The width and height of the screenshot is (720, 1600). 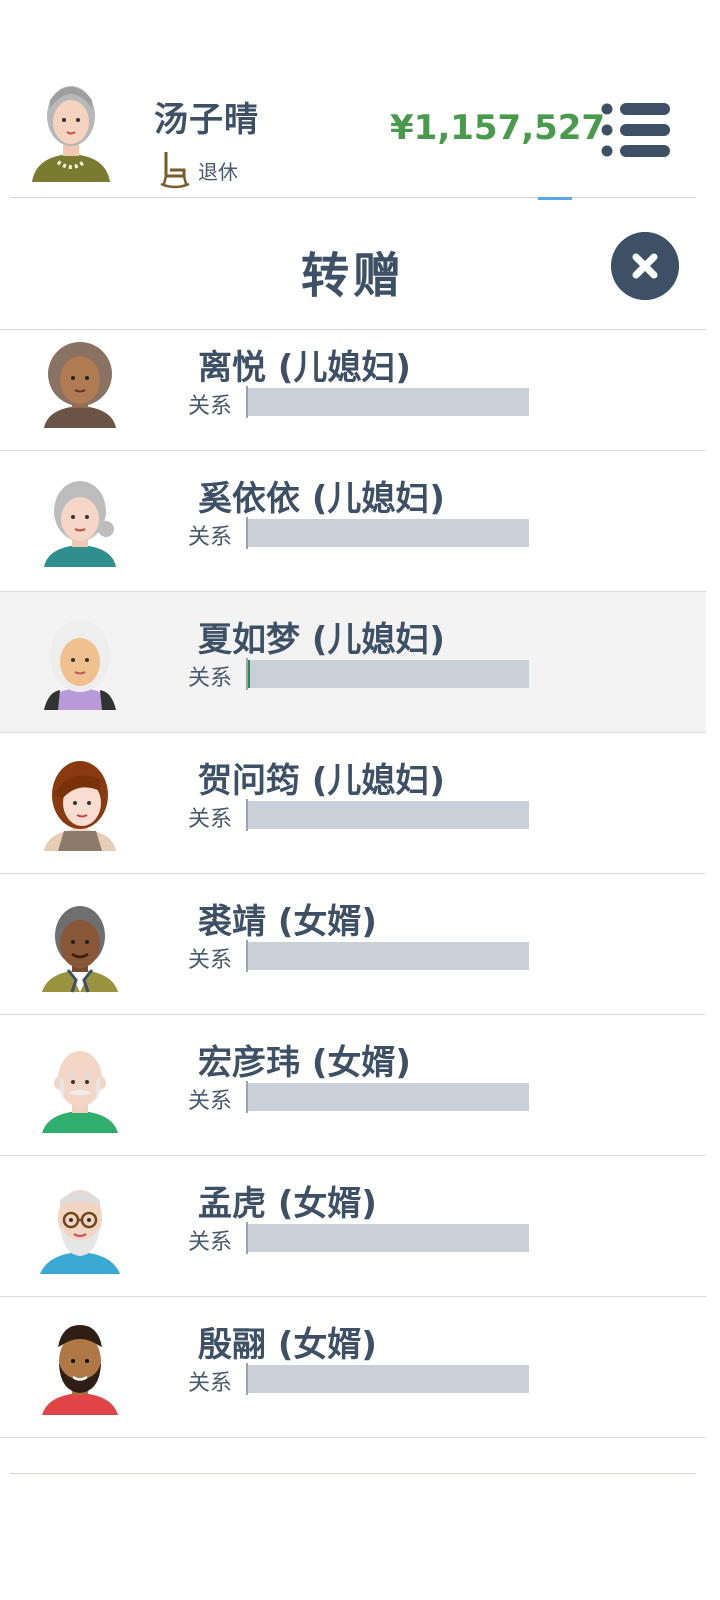 What do you see at coordinates (175, 170) in the screenshot?
I see `rocking-chair-icon` at bounding box center [175, 170].